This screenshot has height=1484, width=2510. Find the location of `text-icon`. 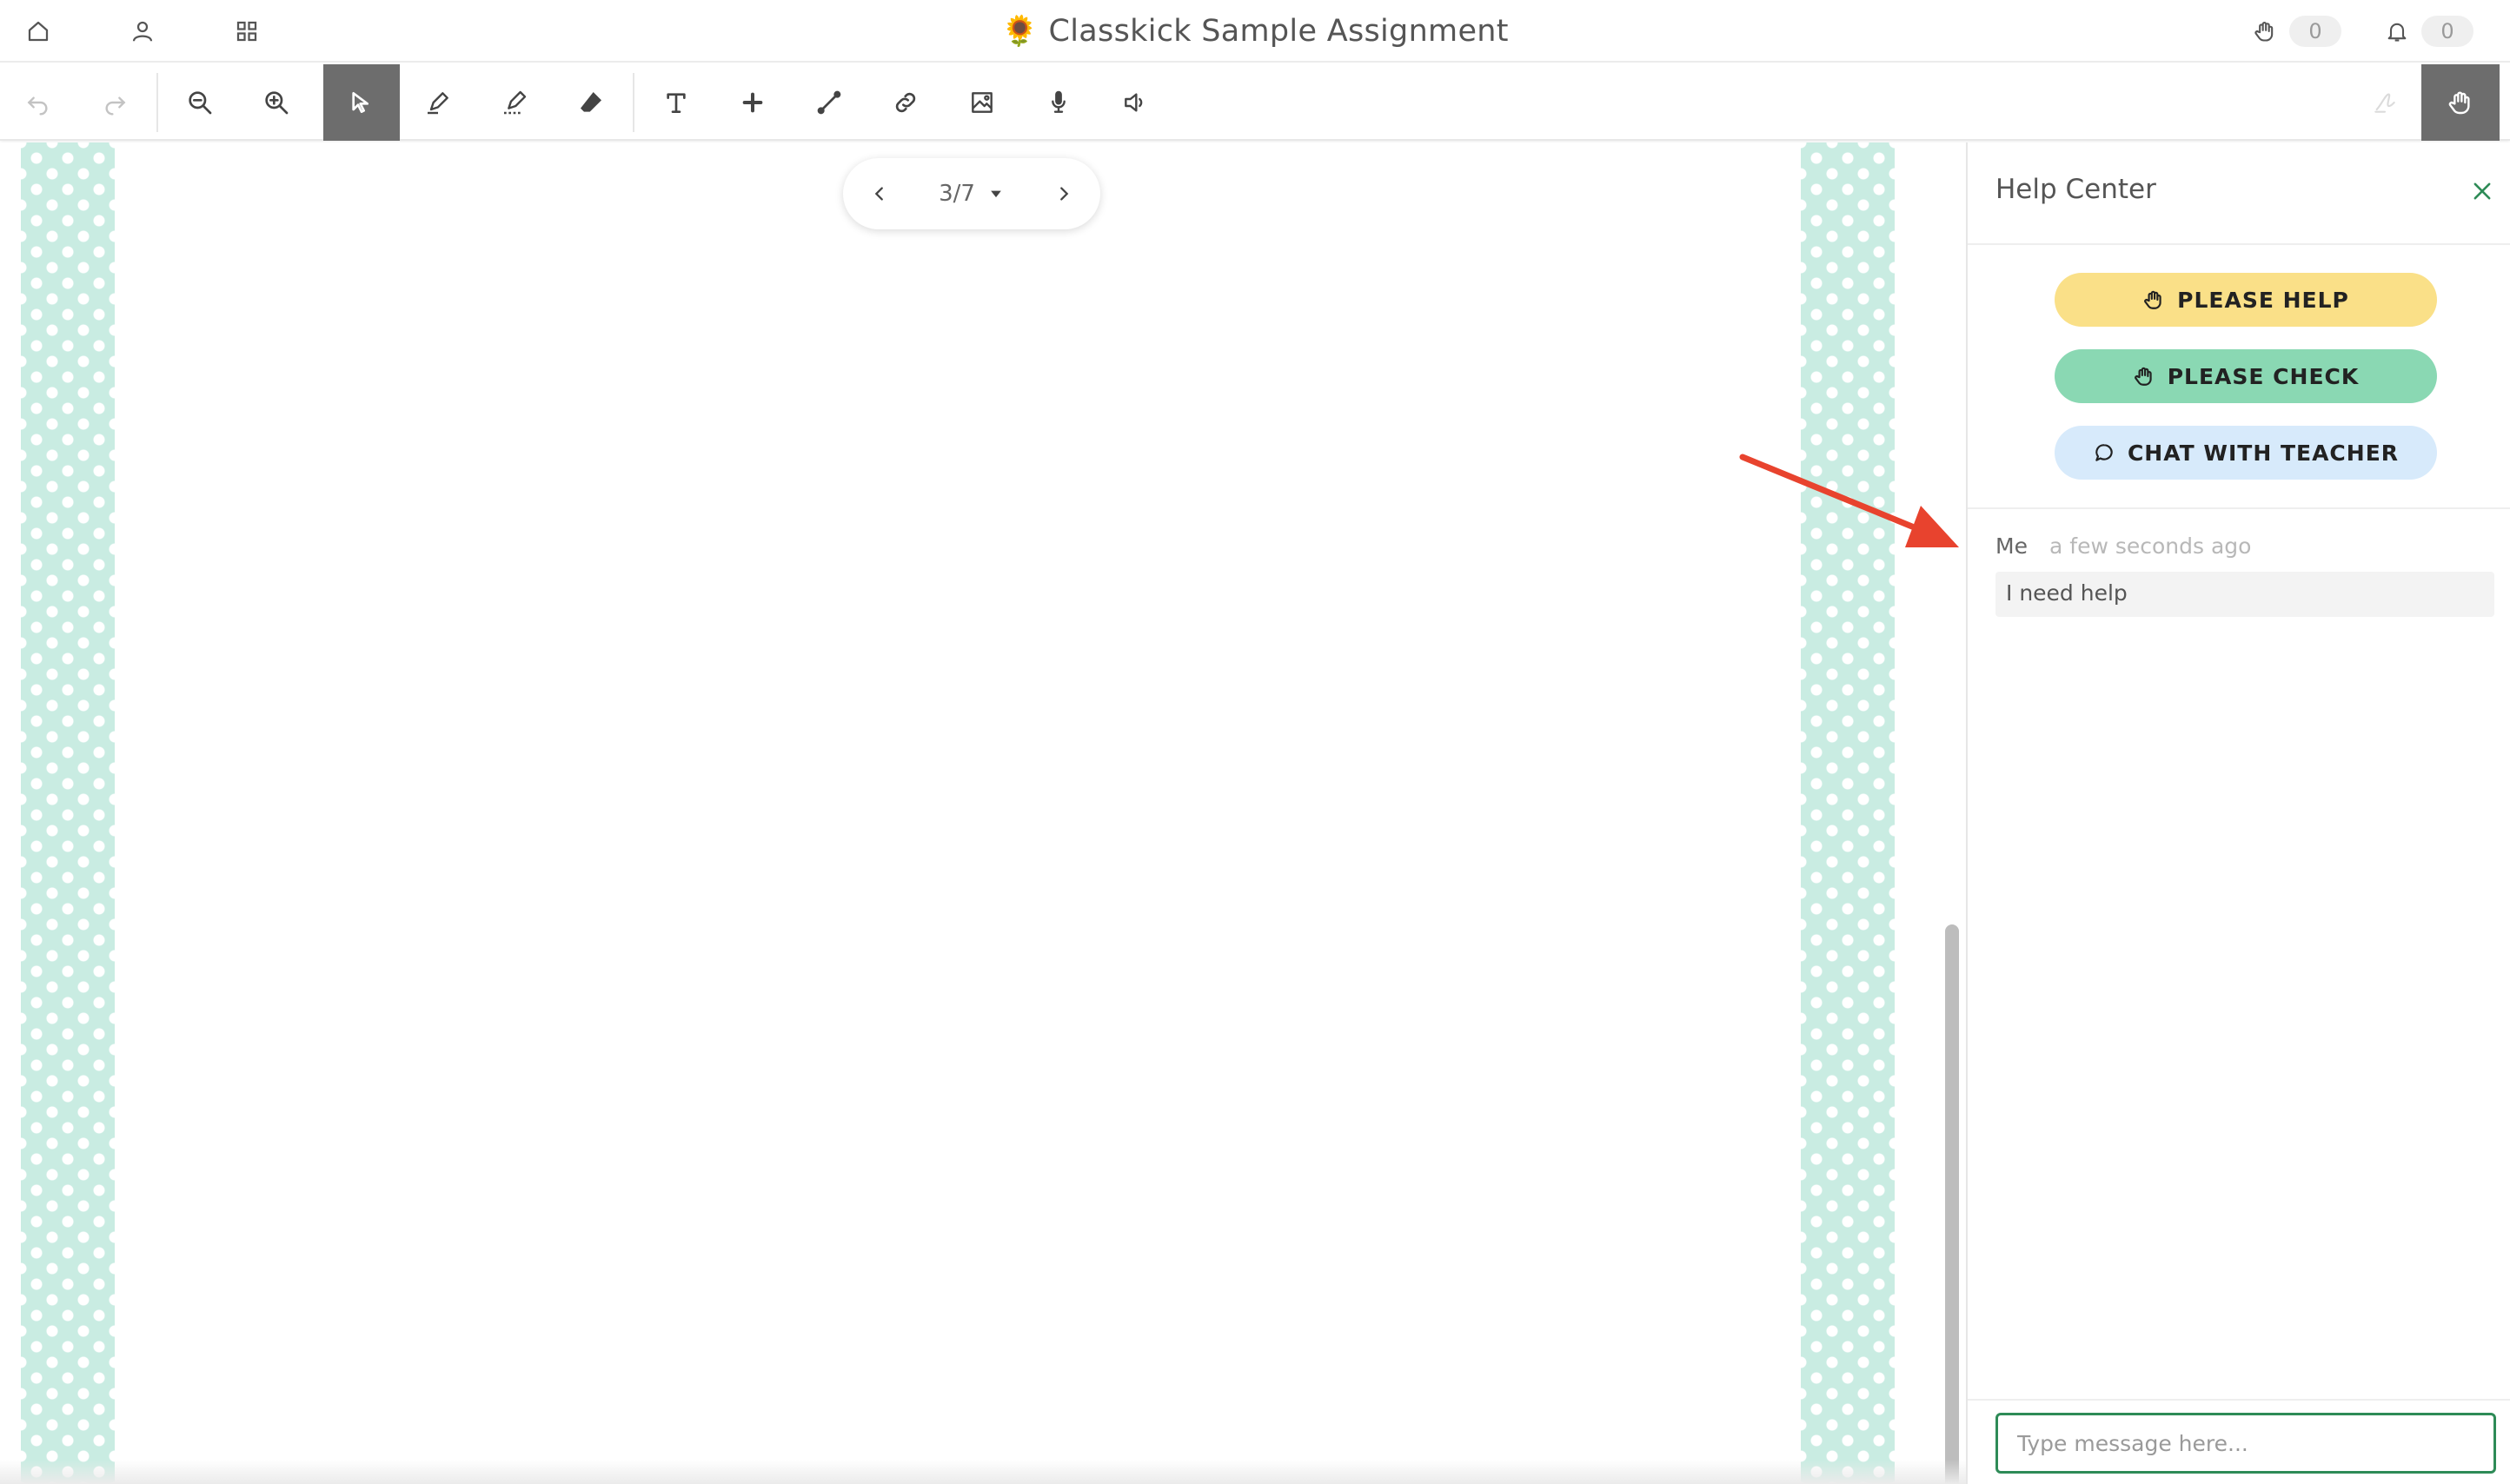

text-icon is located at coordinates (676, 102).